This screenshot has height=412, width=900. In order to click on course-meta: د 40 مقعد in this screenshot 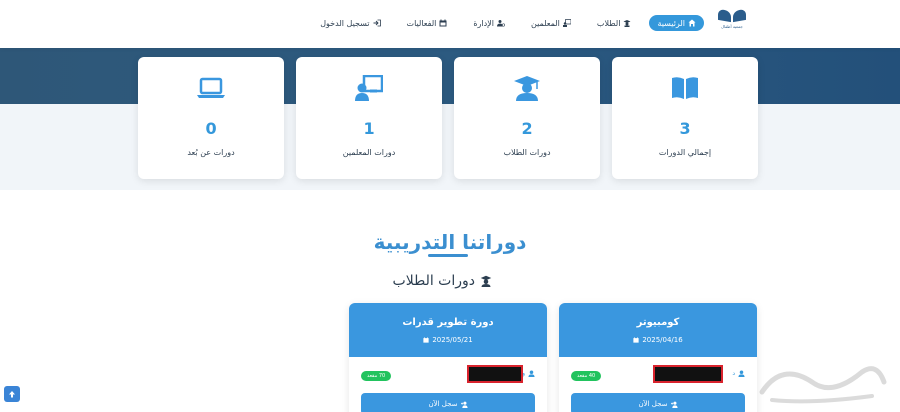, I will do `click(658, 375)`.